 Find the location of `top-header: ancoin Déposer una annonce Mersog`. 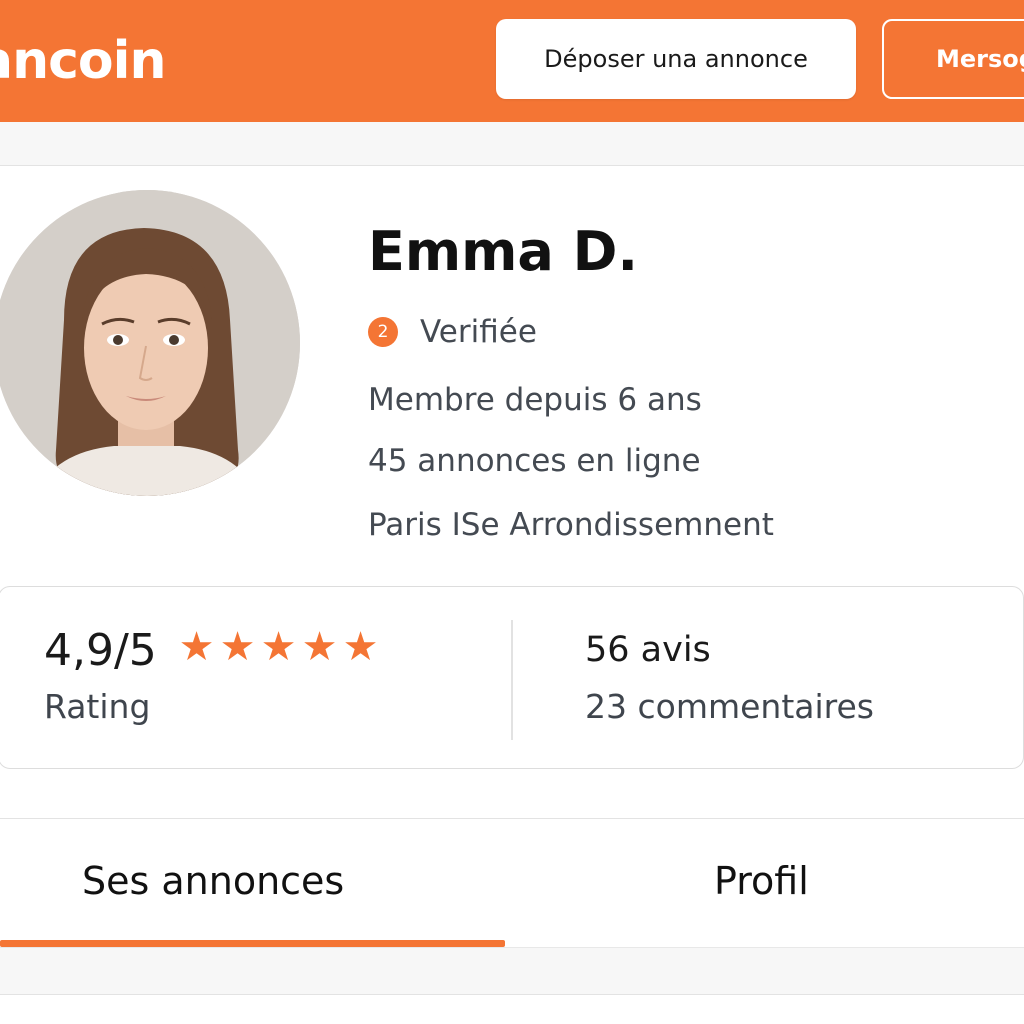

top-header: ancoin Déposer una annonce Mersog is located at coordinates (512, 61).